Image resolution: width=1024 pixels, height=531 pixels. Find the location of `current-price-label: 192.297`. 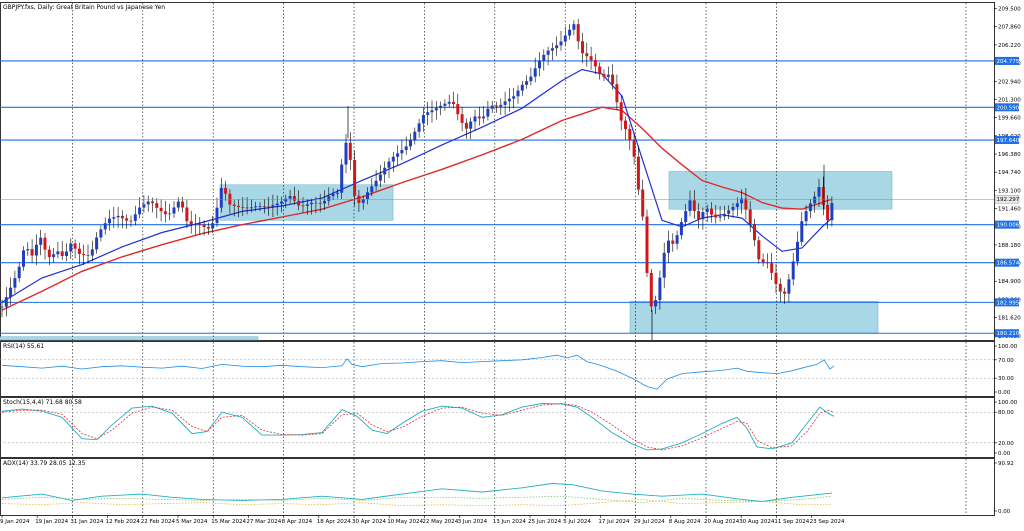

current-price-label: 192.297 is located at coordinates (1008, 200).